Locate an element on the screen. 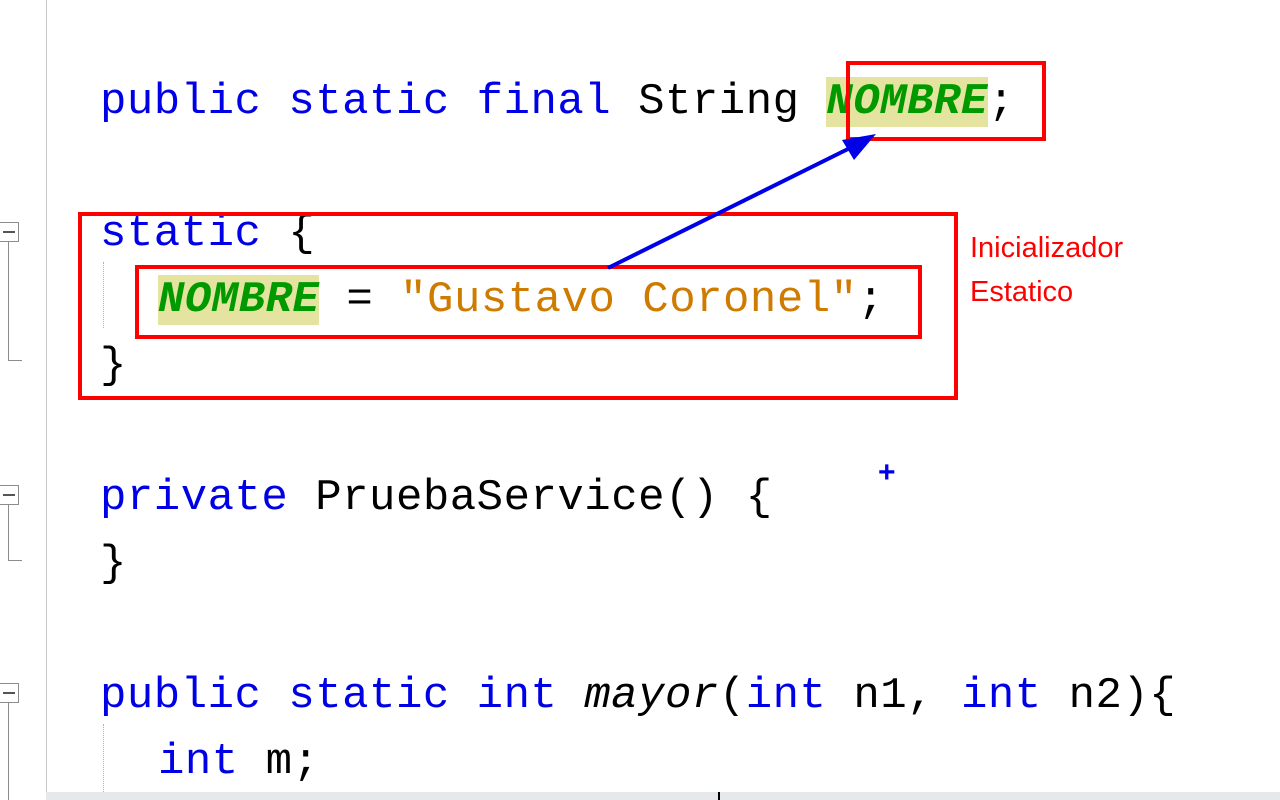 The width and height of the screenshot is (1280, 800). keyword: private is located at coordinates (194, 498).